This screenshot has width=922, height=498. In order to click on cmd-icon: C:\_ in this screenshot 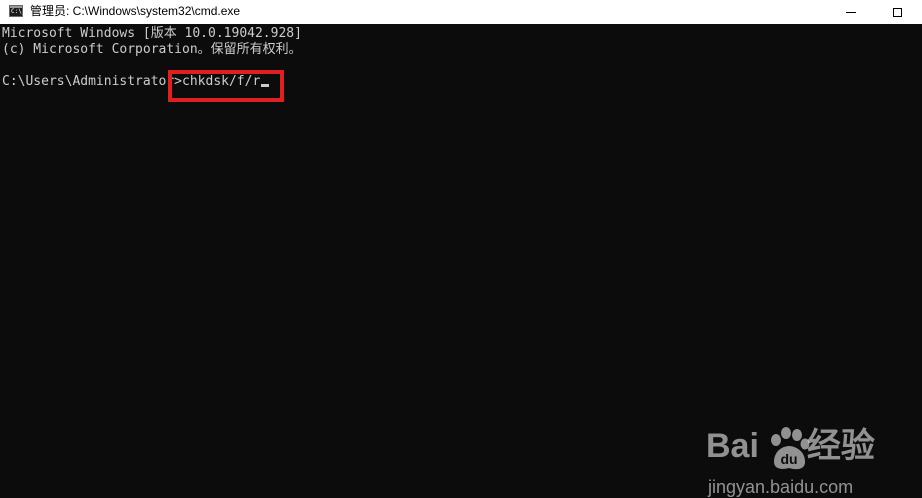, I will do `click(17, 11)`.